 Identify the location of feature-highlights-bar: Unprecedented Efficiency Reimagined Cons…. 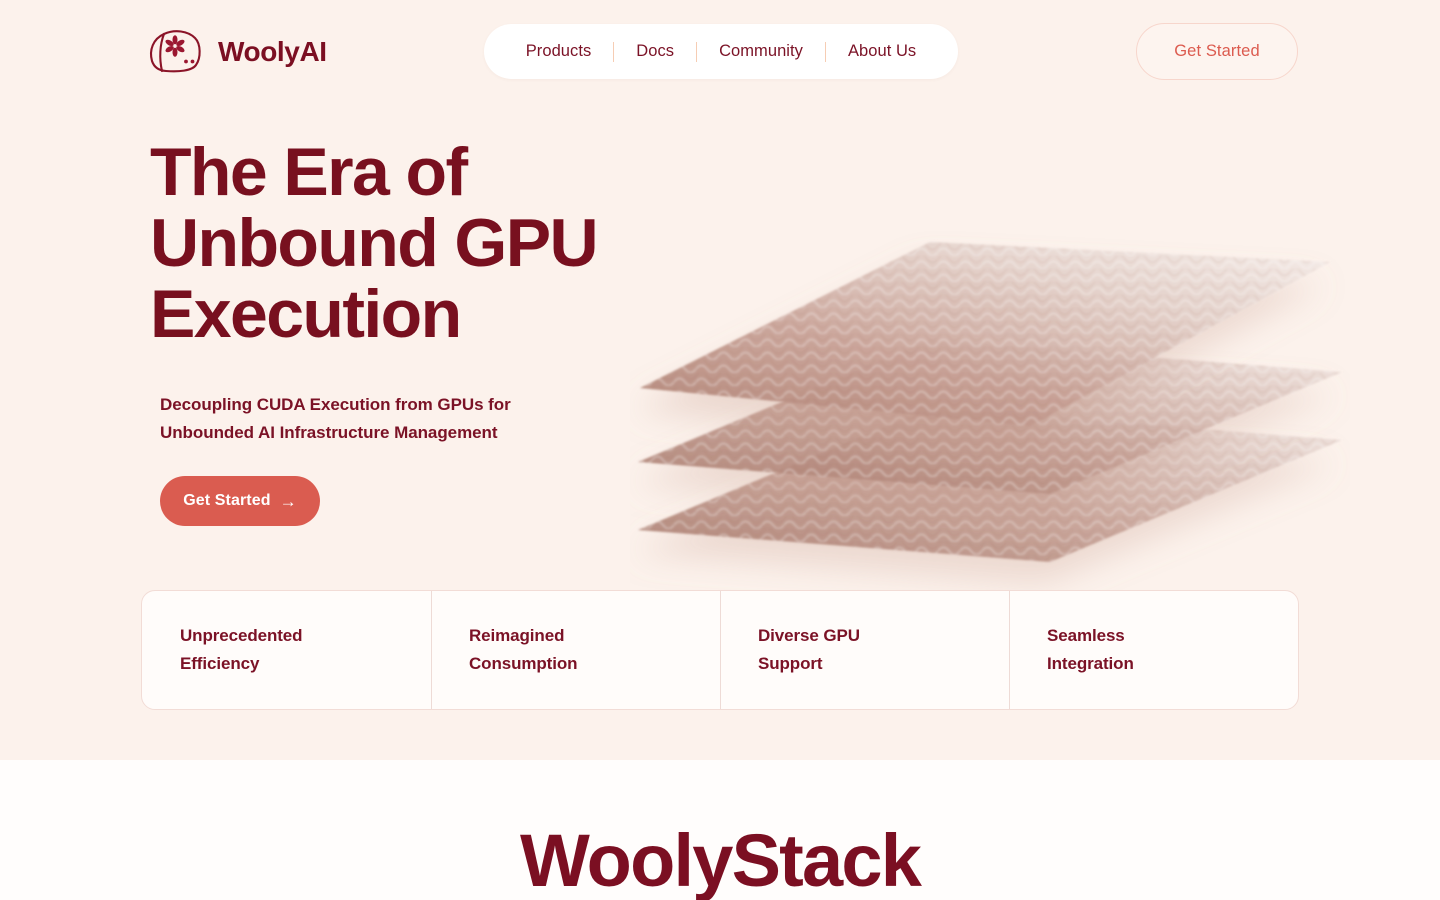
(720, 650).